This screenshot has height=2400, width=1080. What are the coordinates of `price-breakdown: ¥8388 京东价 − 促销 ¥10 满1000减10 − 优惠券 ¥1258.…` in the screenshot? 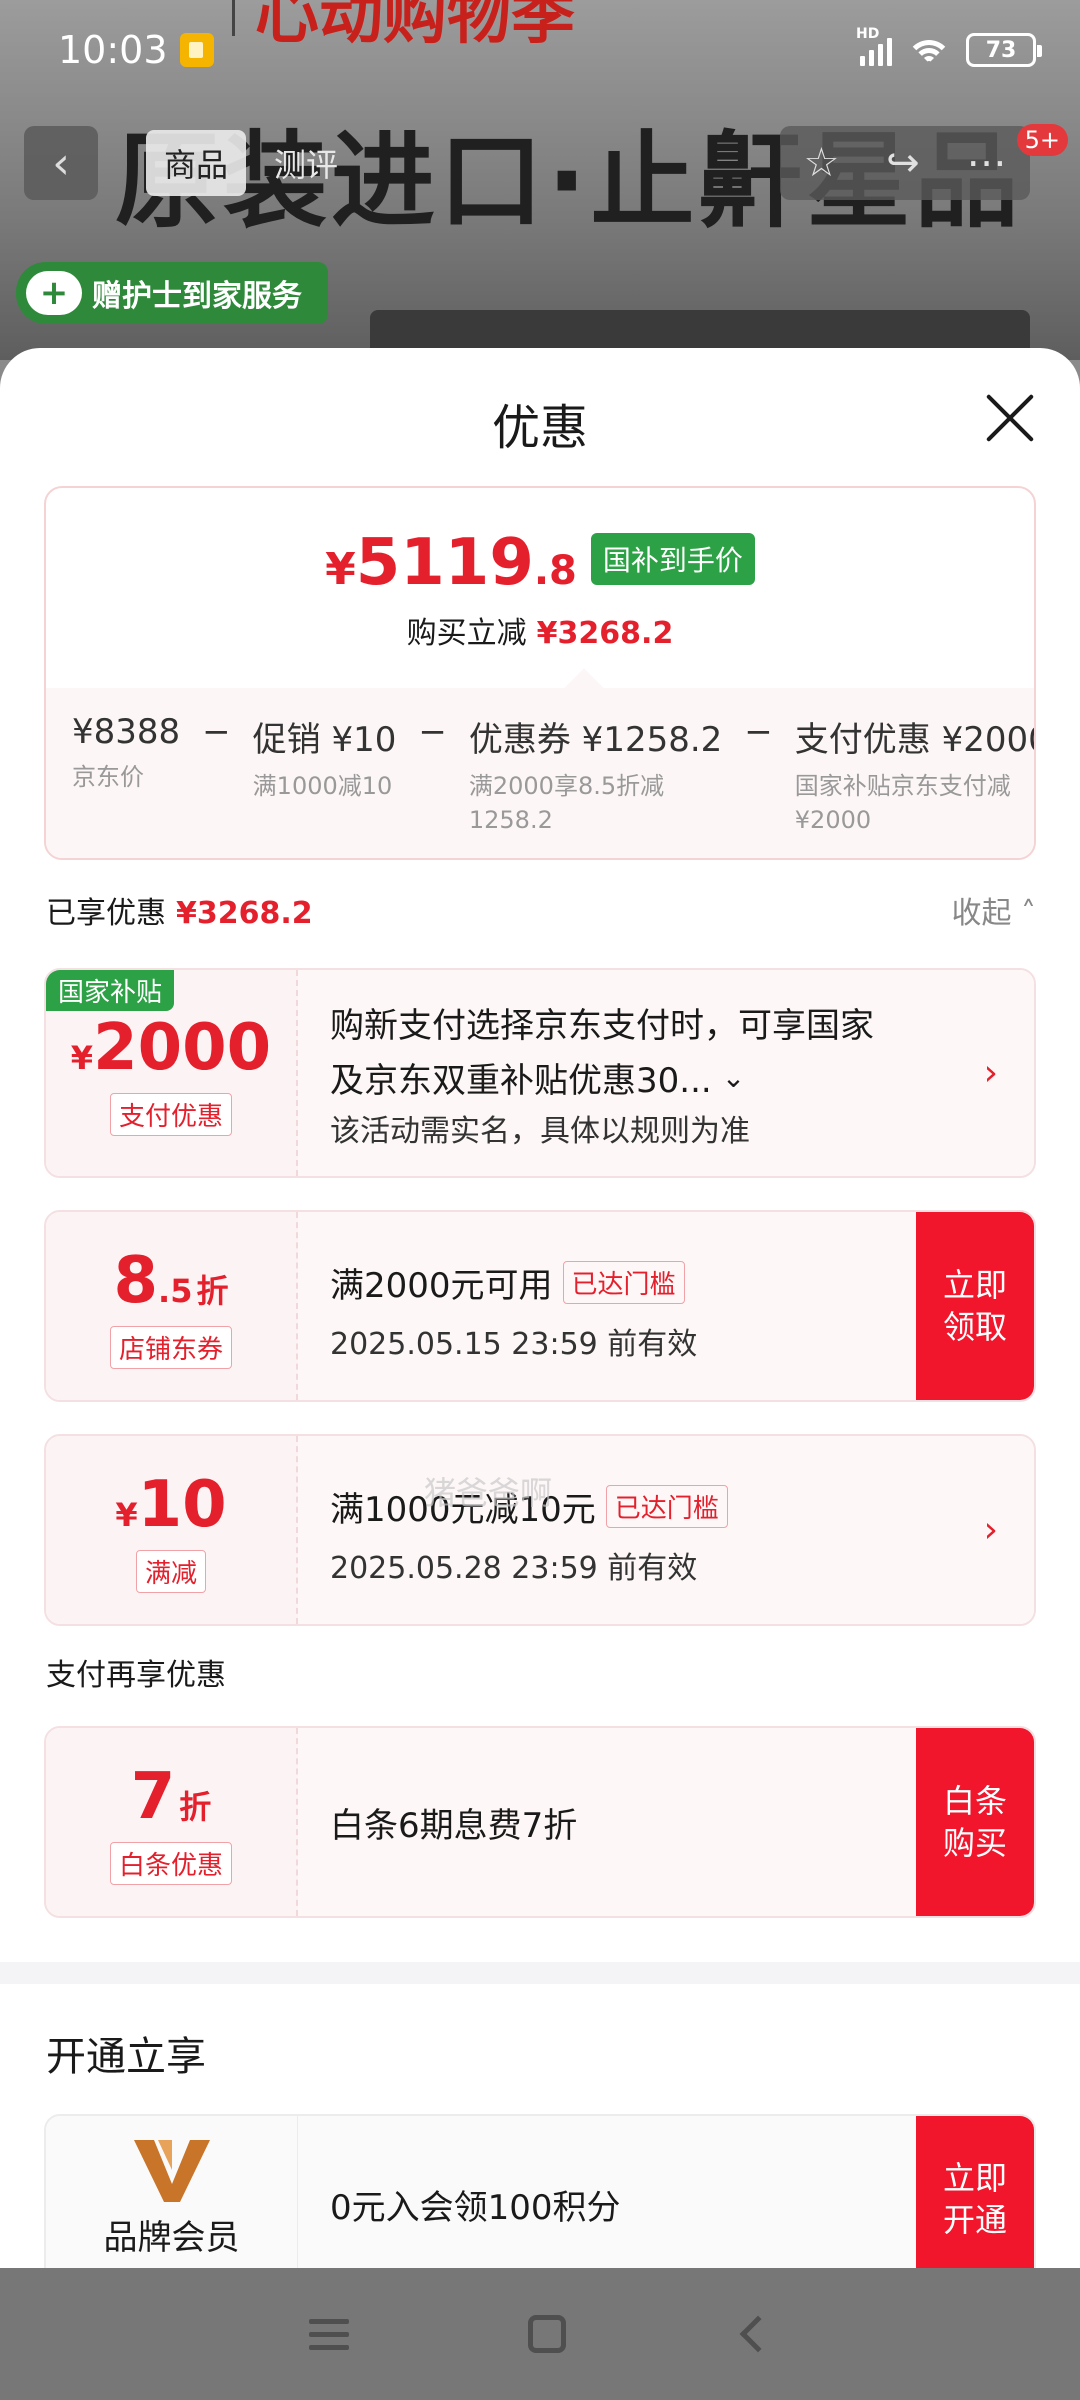 It's located at (553, 774).